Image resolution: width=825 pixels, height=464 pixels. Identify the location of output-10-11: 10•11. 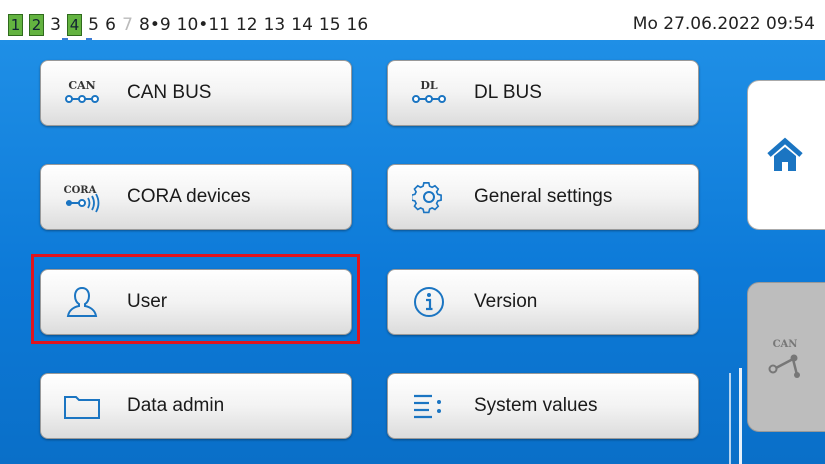
(203, 25).